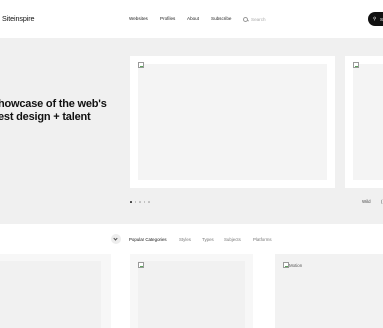 The image size is (383, 328). I want to click on tab-styles: Styles, so click(185, 239).